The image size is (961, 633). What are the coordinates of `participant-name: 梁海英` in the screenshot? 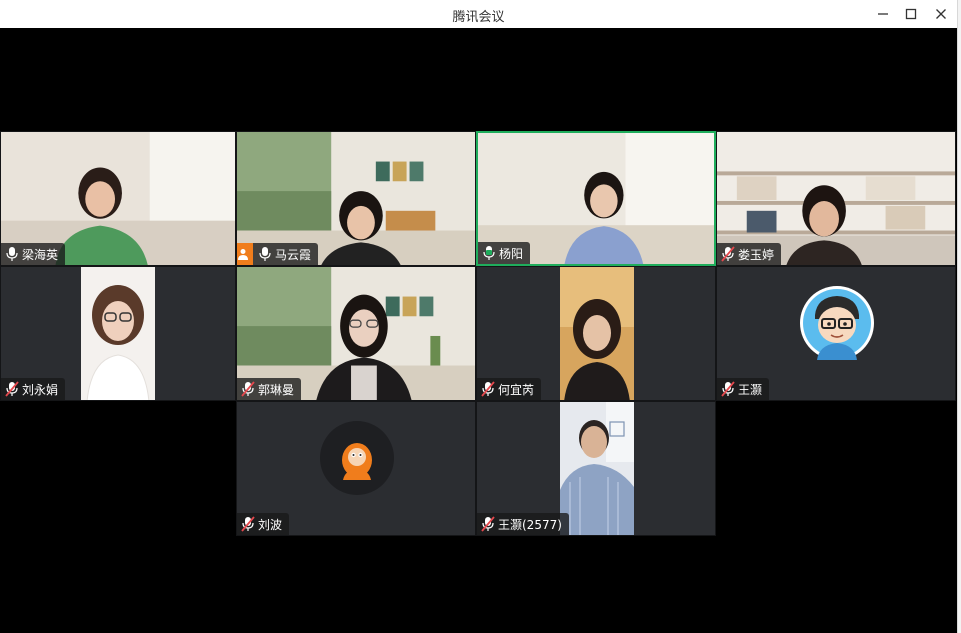 It's located at (40, 254).